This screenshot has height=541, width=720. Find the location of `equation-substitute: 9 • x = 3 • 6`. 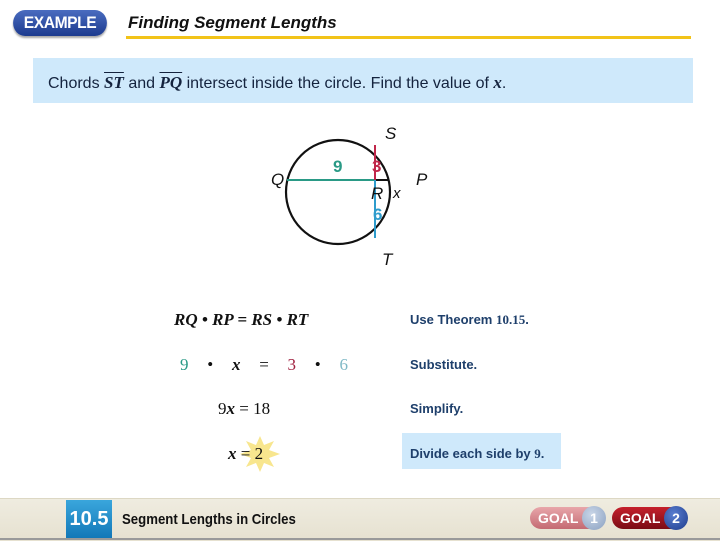

equation-substitute: 9 • x = 3 • 6 is located at coordinates (264, 365).